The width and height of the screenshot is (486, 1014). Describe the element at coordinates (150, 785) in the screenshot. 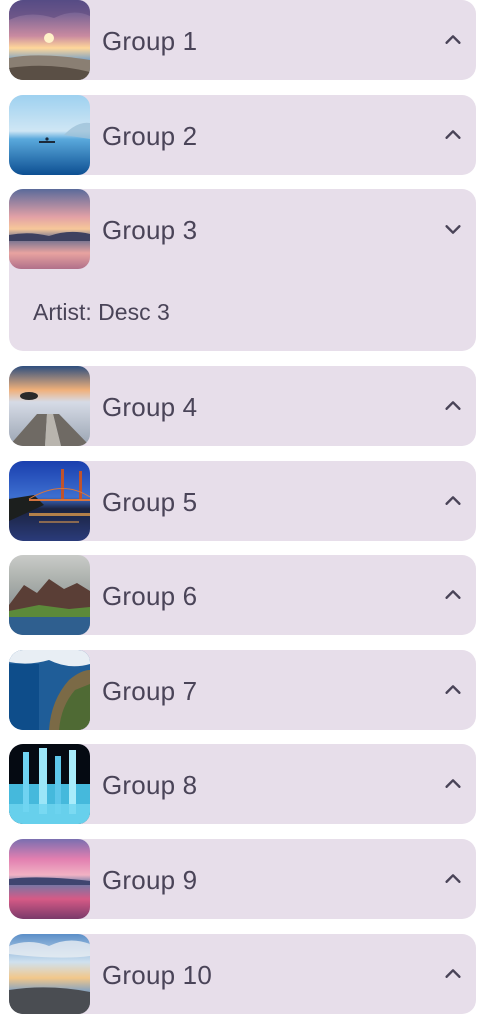

I see `group-title: Group 8` at that location.